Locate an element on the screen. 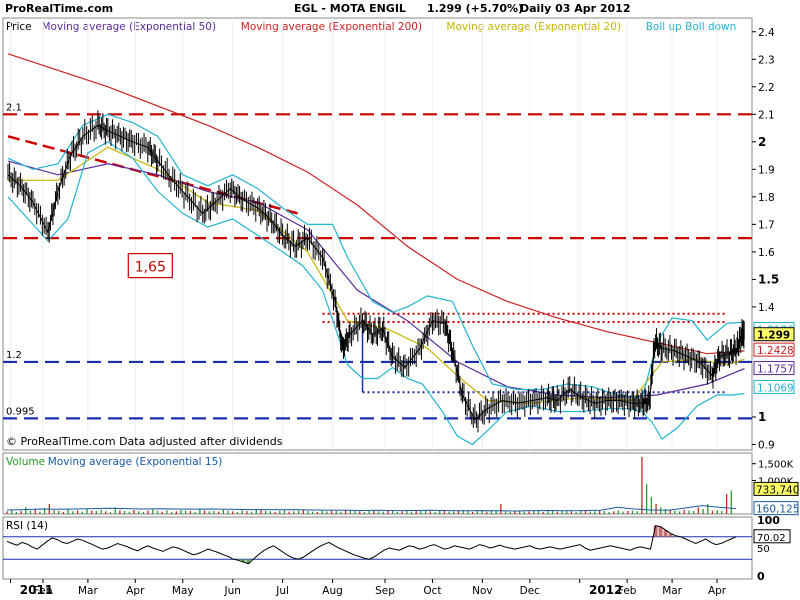  ticker-title: EGL - MOTA ENGIL is located at coordinates (350, 8).